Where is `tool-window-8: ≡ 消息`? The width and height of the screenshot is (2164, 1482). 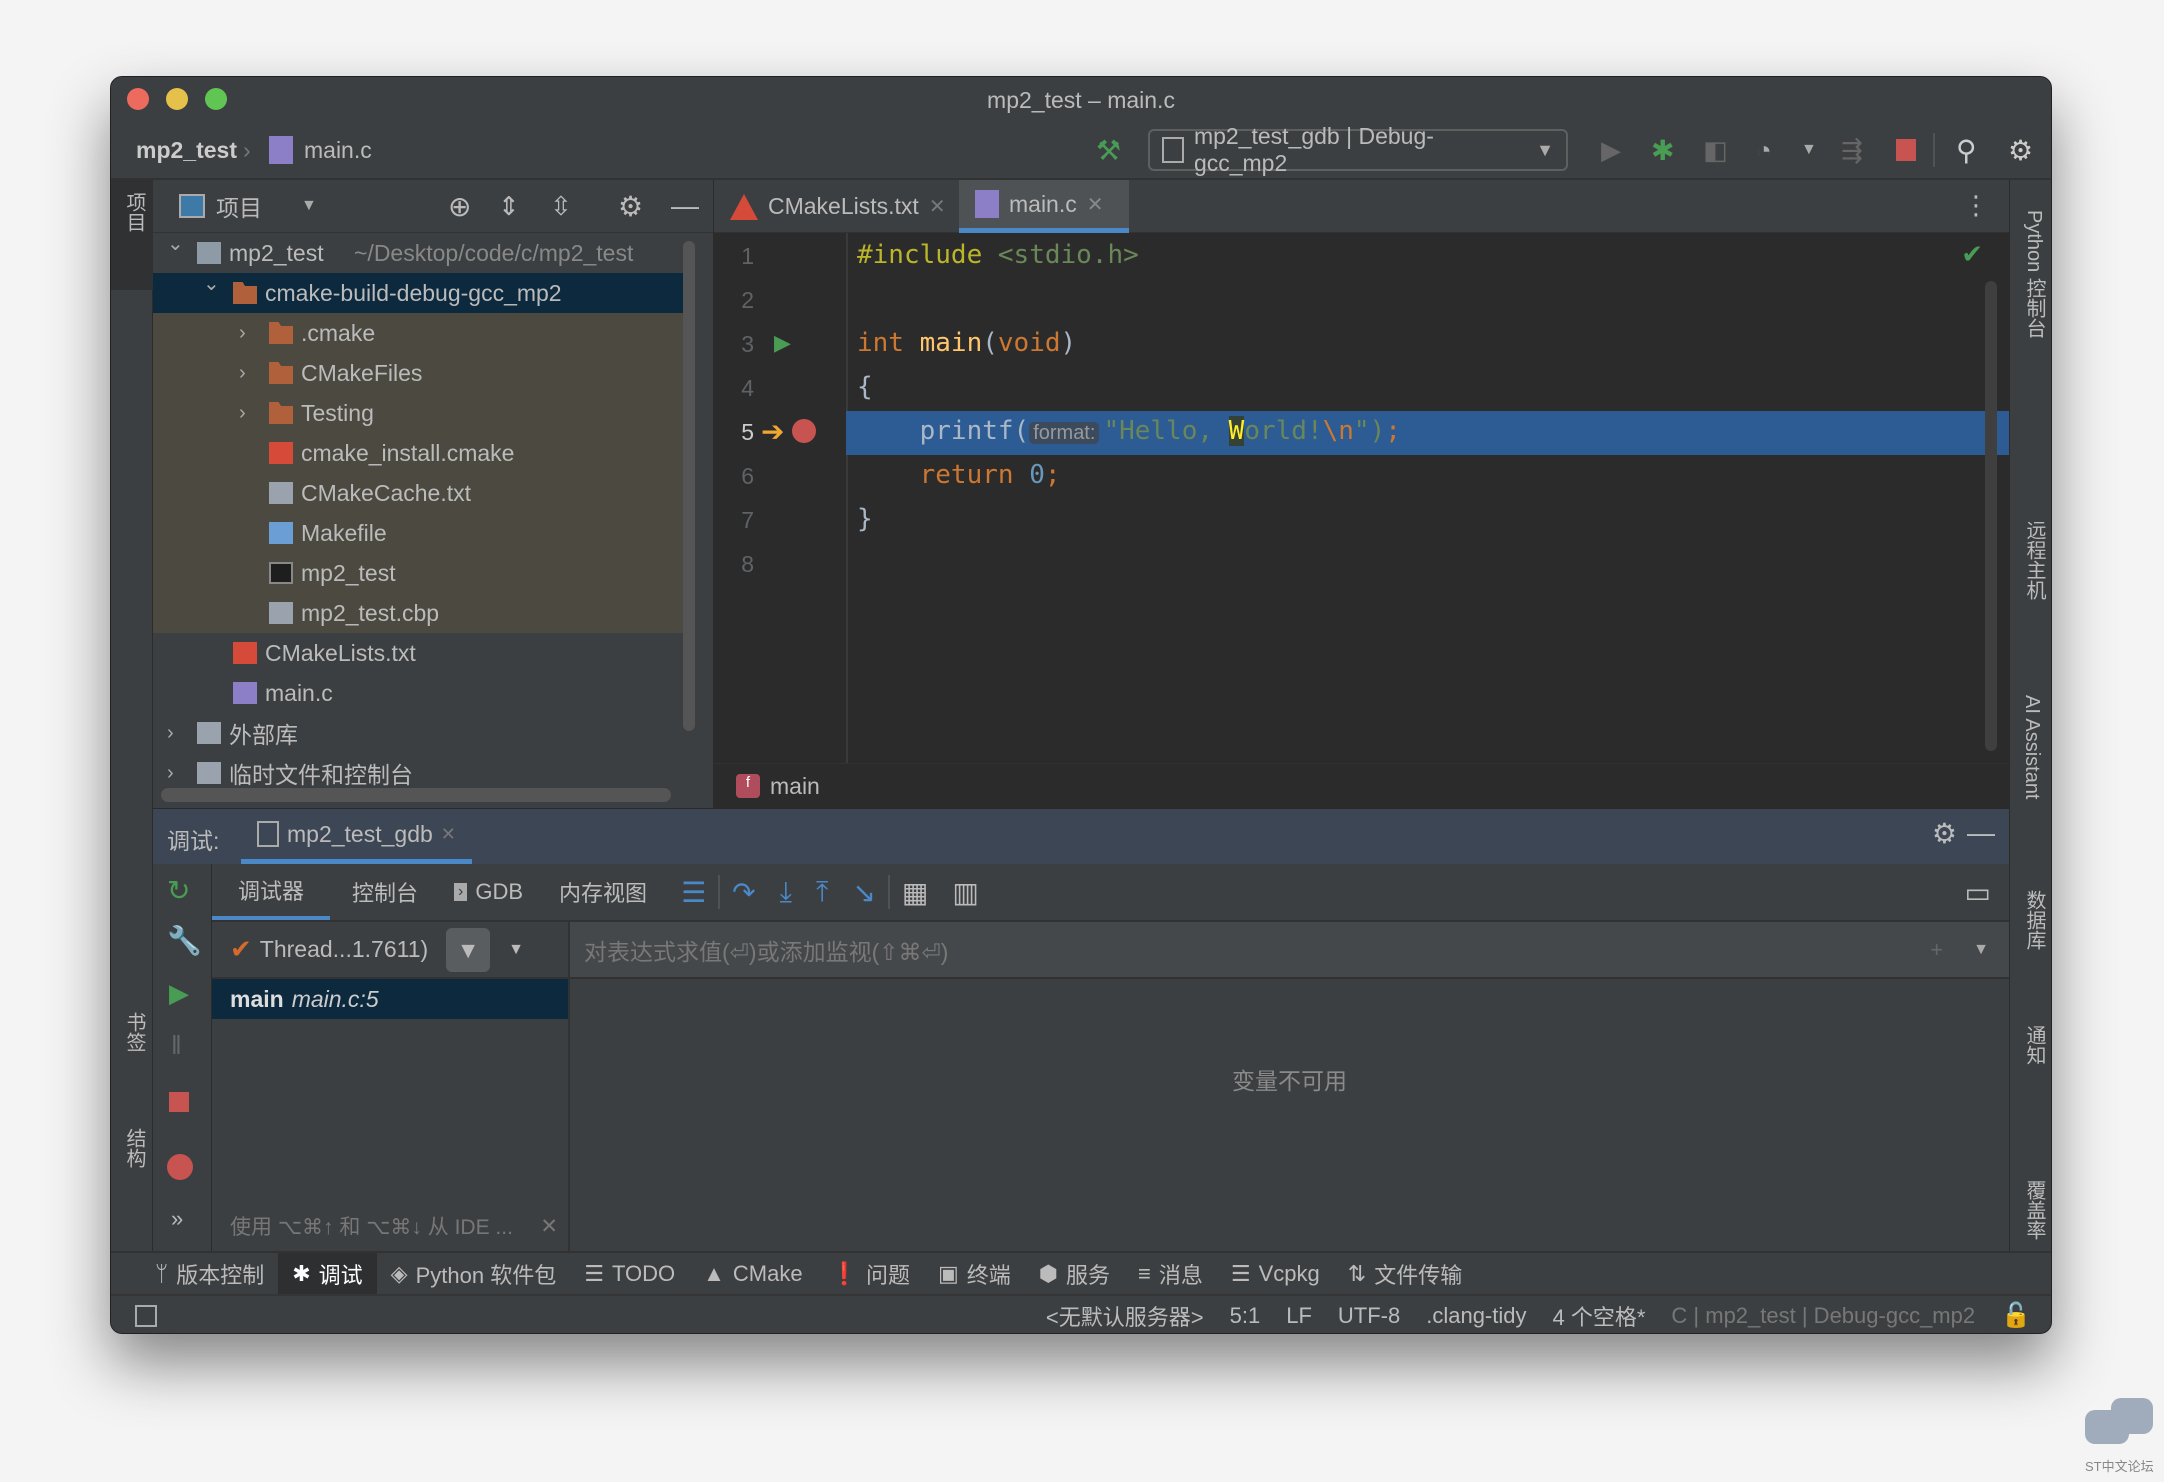 tool-window-8: ≡ 消息 is located at coordinates (1170, 1273).